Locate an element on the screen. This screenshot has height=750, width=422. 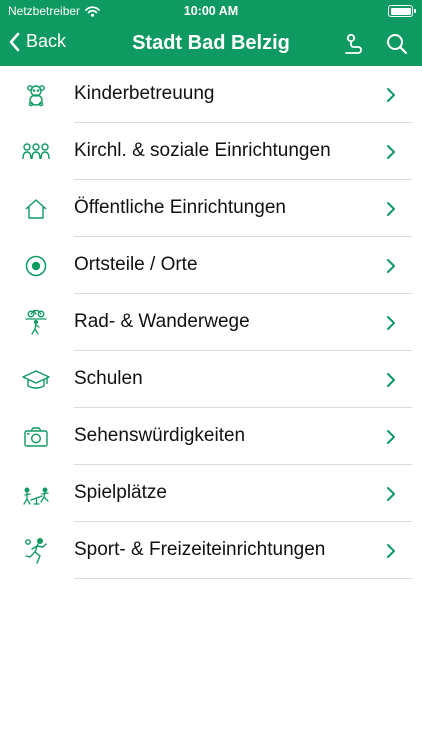
route-button is located at coordinates (354, 44).